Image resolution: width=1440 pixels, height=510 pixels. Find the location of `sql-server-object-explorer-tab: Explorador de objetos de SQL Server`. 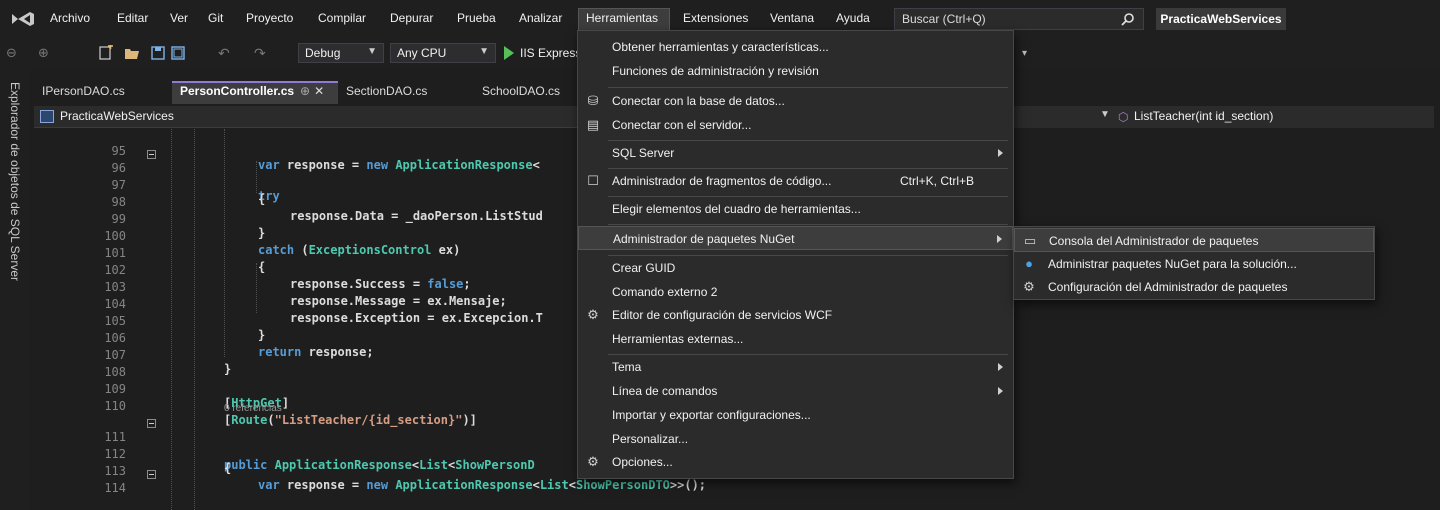

sql-server-object-explorer-tab: Explorador de objetos de SQL Server is located at coordinates (15, 289).